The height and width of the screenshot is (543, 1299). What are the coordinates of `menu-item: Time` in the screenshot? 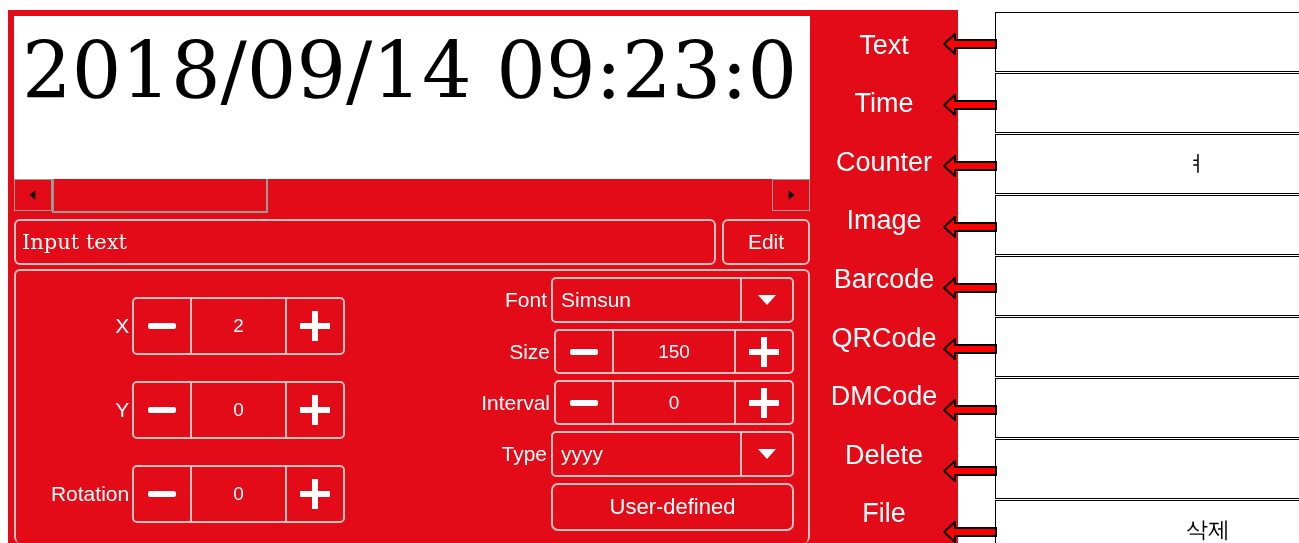 It's located at (884, 104).